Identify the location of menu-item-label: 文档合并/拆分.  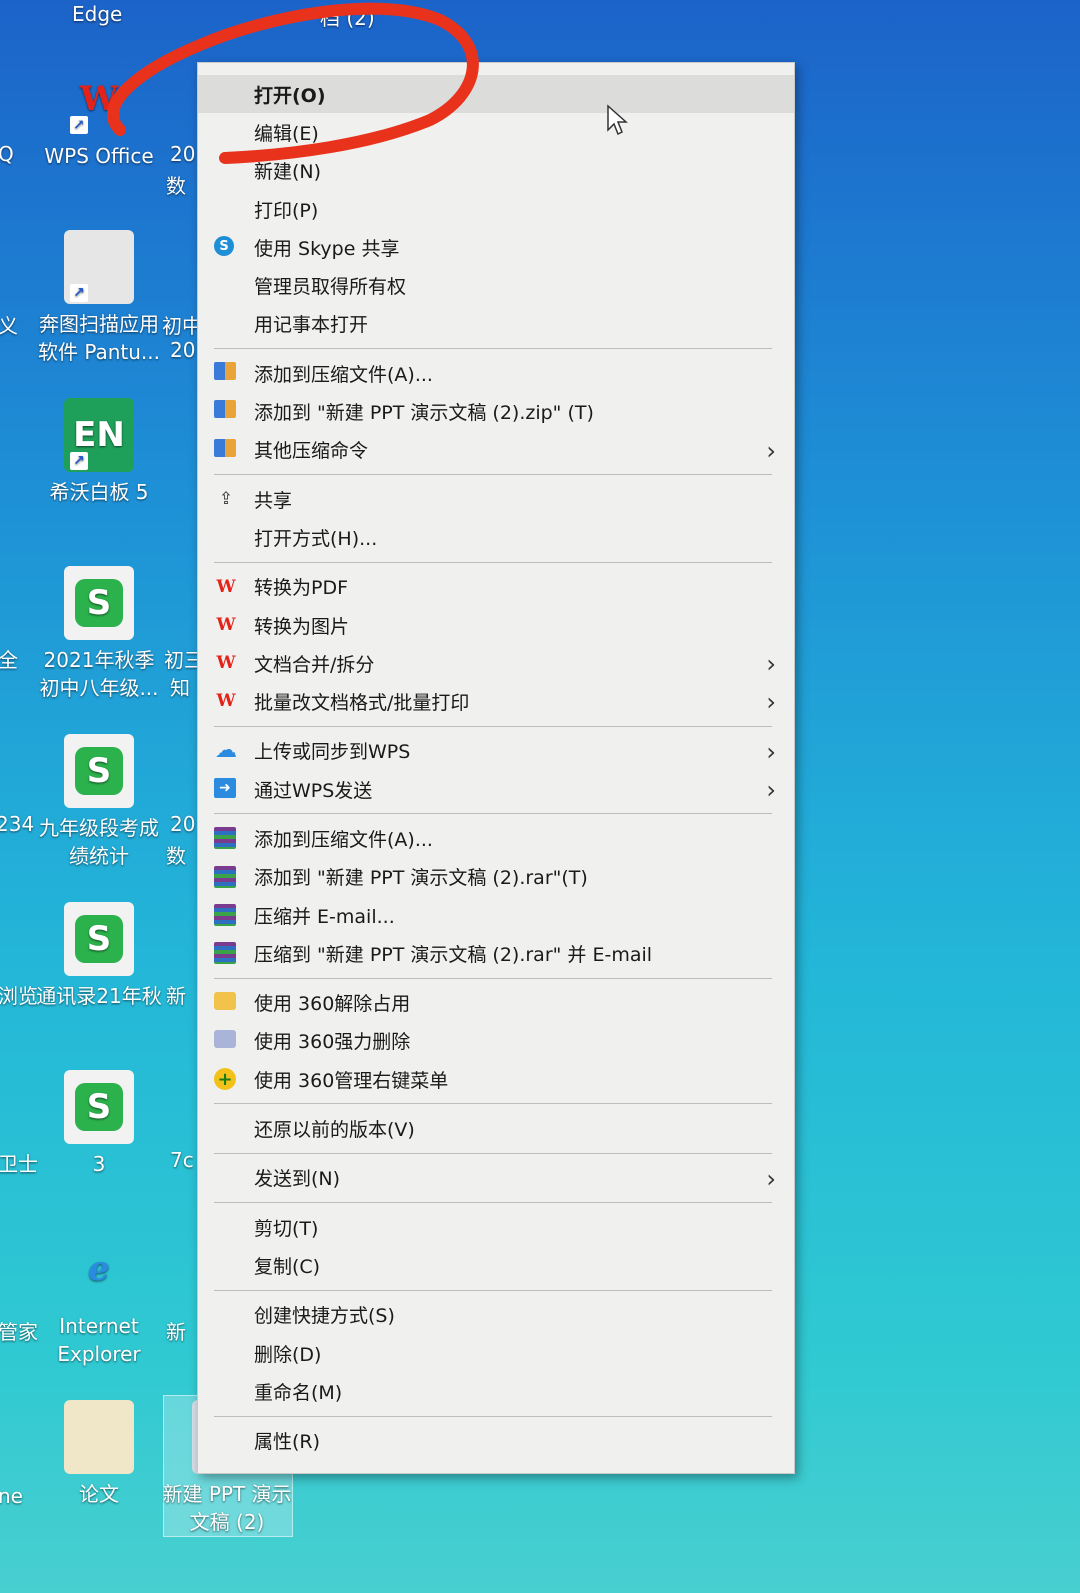
(314, 664).